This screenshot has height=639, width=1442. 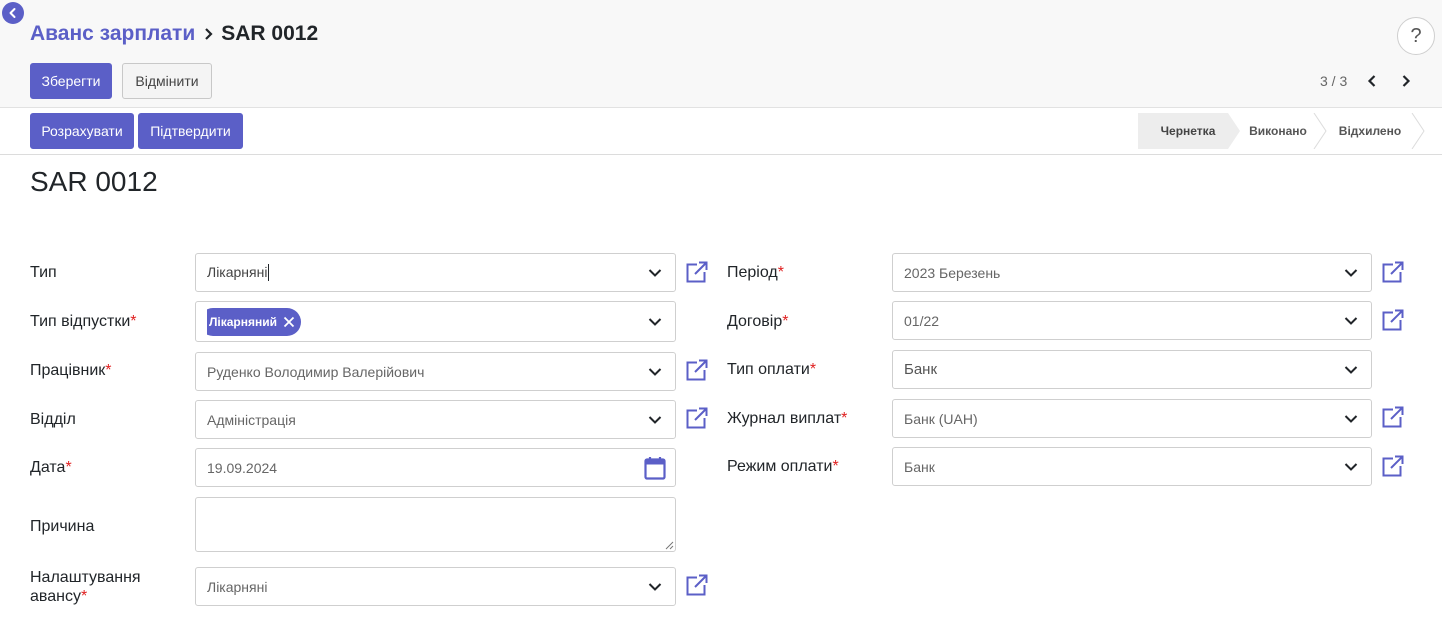 What do you see at coordinates (772, 369) in the screenshot?
I see `payment-type-label: Тип оплати*` at bounding box center [772, 369].